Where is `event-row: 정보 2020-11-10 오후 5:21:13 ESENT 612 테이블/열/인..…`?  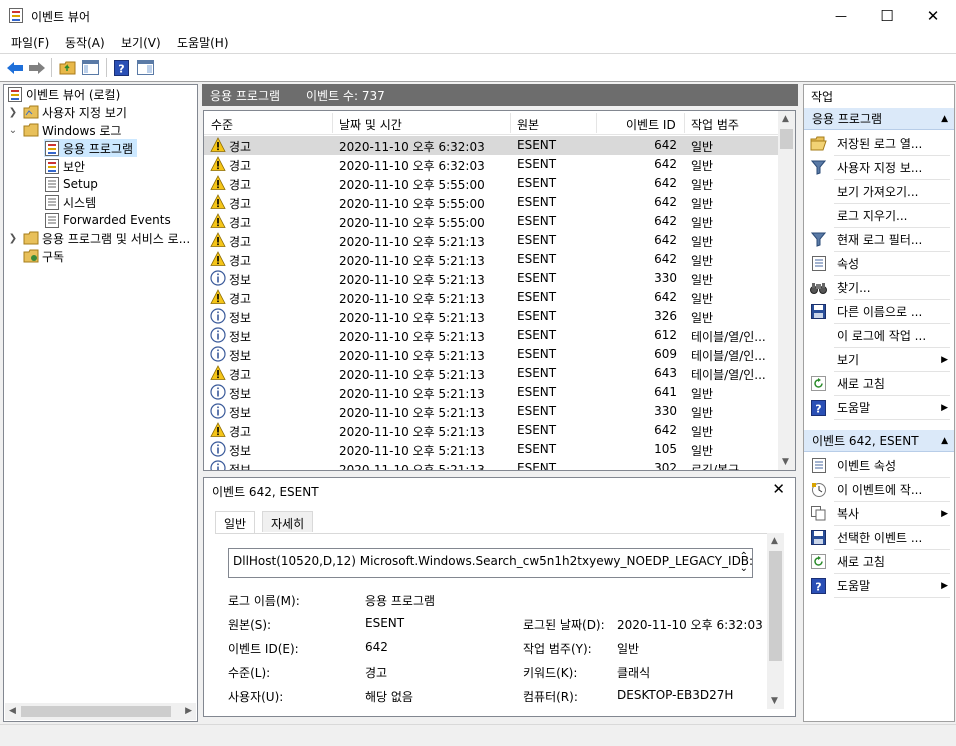
event-row: 정보 2020-11-10 오후 5:21:13 ESENT 612 테이블/열/인..… is located at coordinates (492, 335).